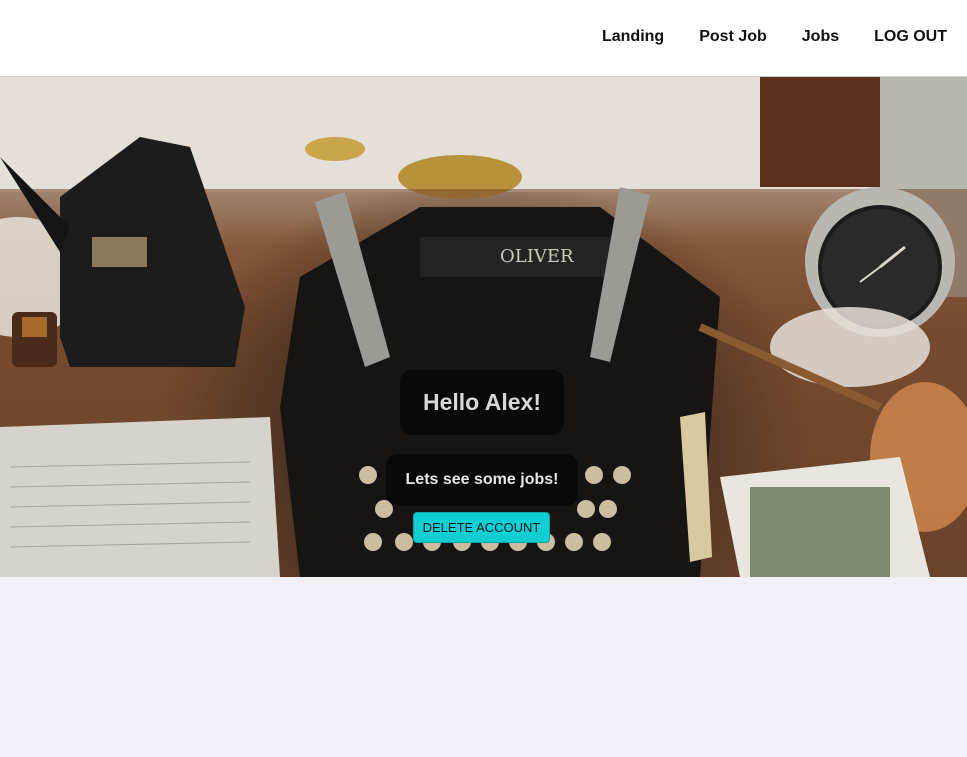 The width and height of the screenshot is (967, 757). I want to click on subtitle-text: Lets see some jobs!, so click(482, 479).